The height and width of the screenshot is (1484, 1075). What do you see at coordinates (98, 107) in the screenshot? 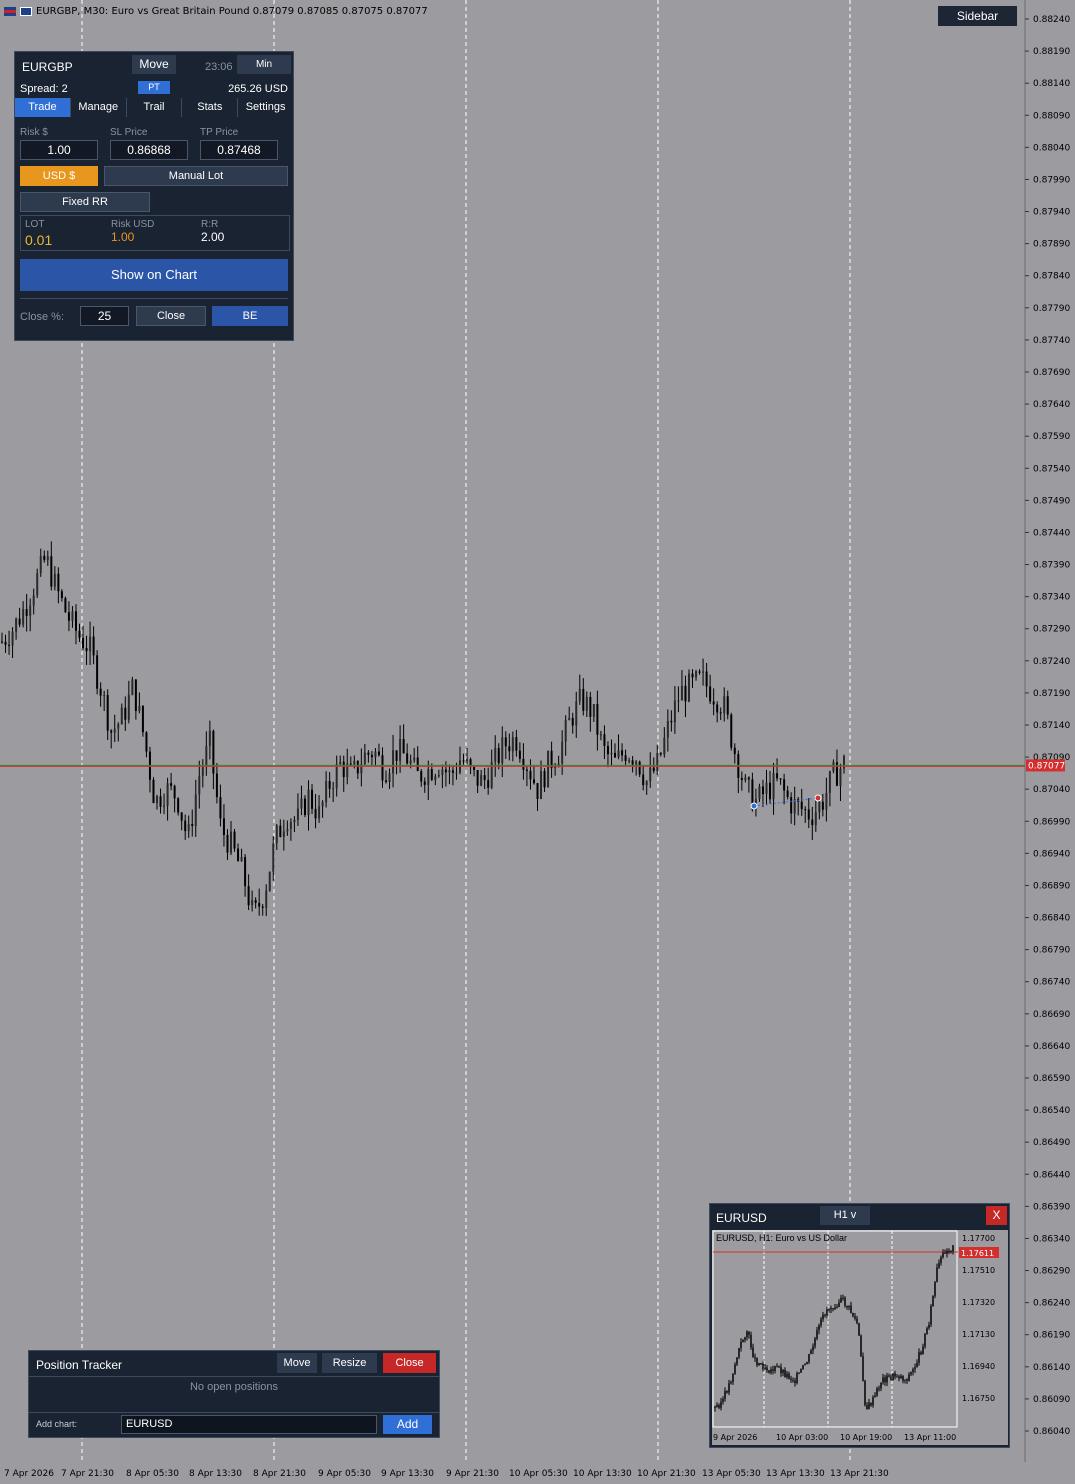
I see `tab-manage: Manage` at bounding box center [98, 107].